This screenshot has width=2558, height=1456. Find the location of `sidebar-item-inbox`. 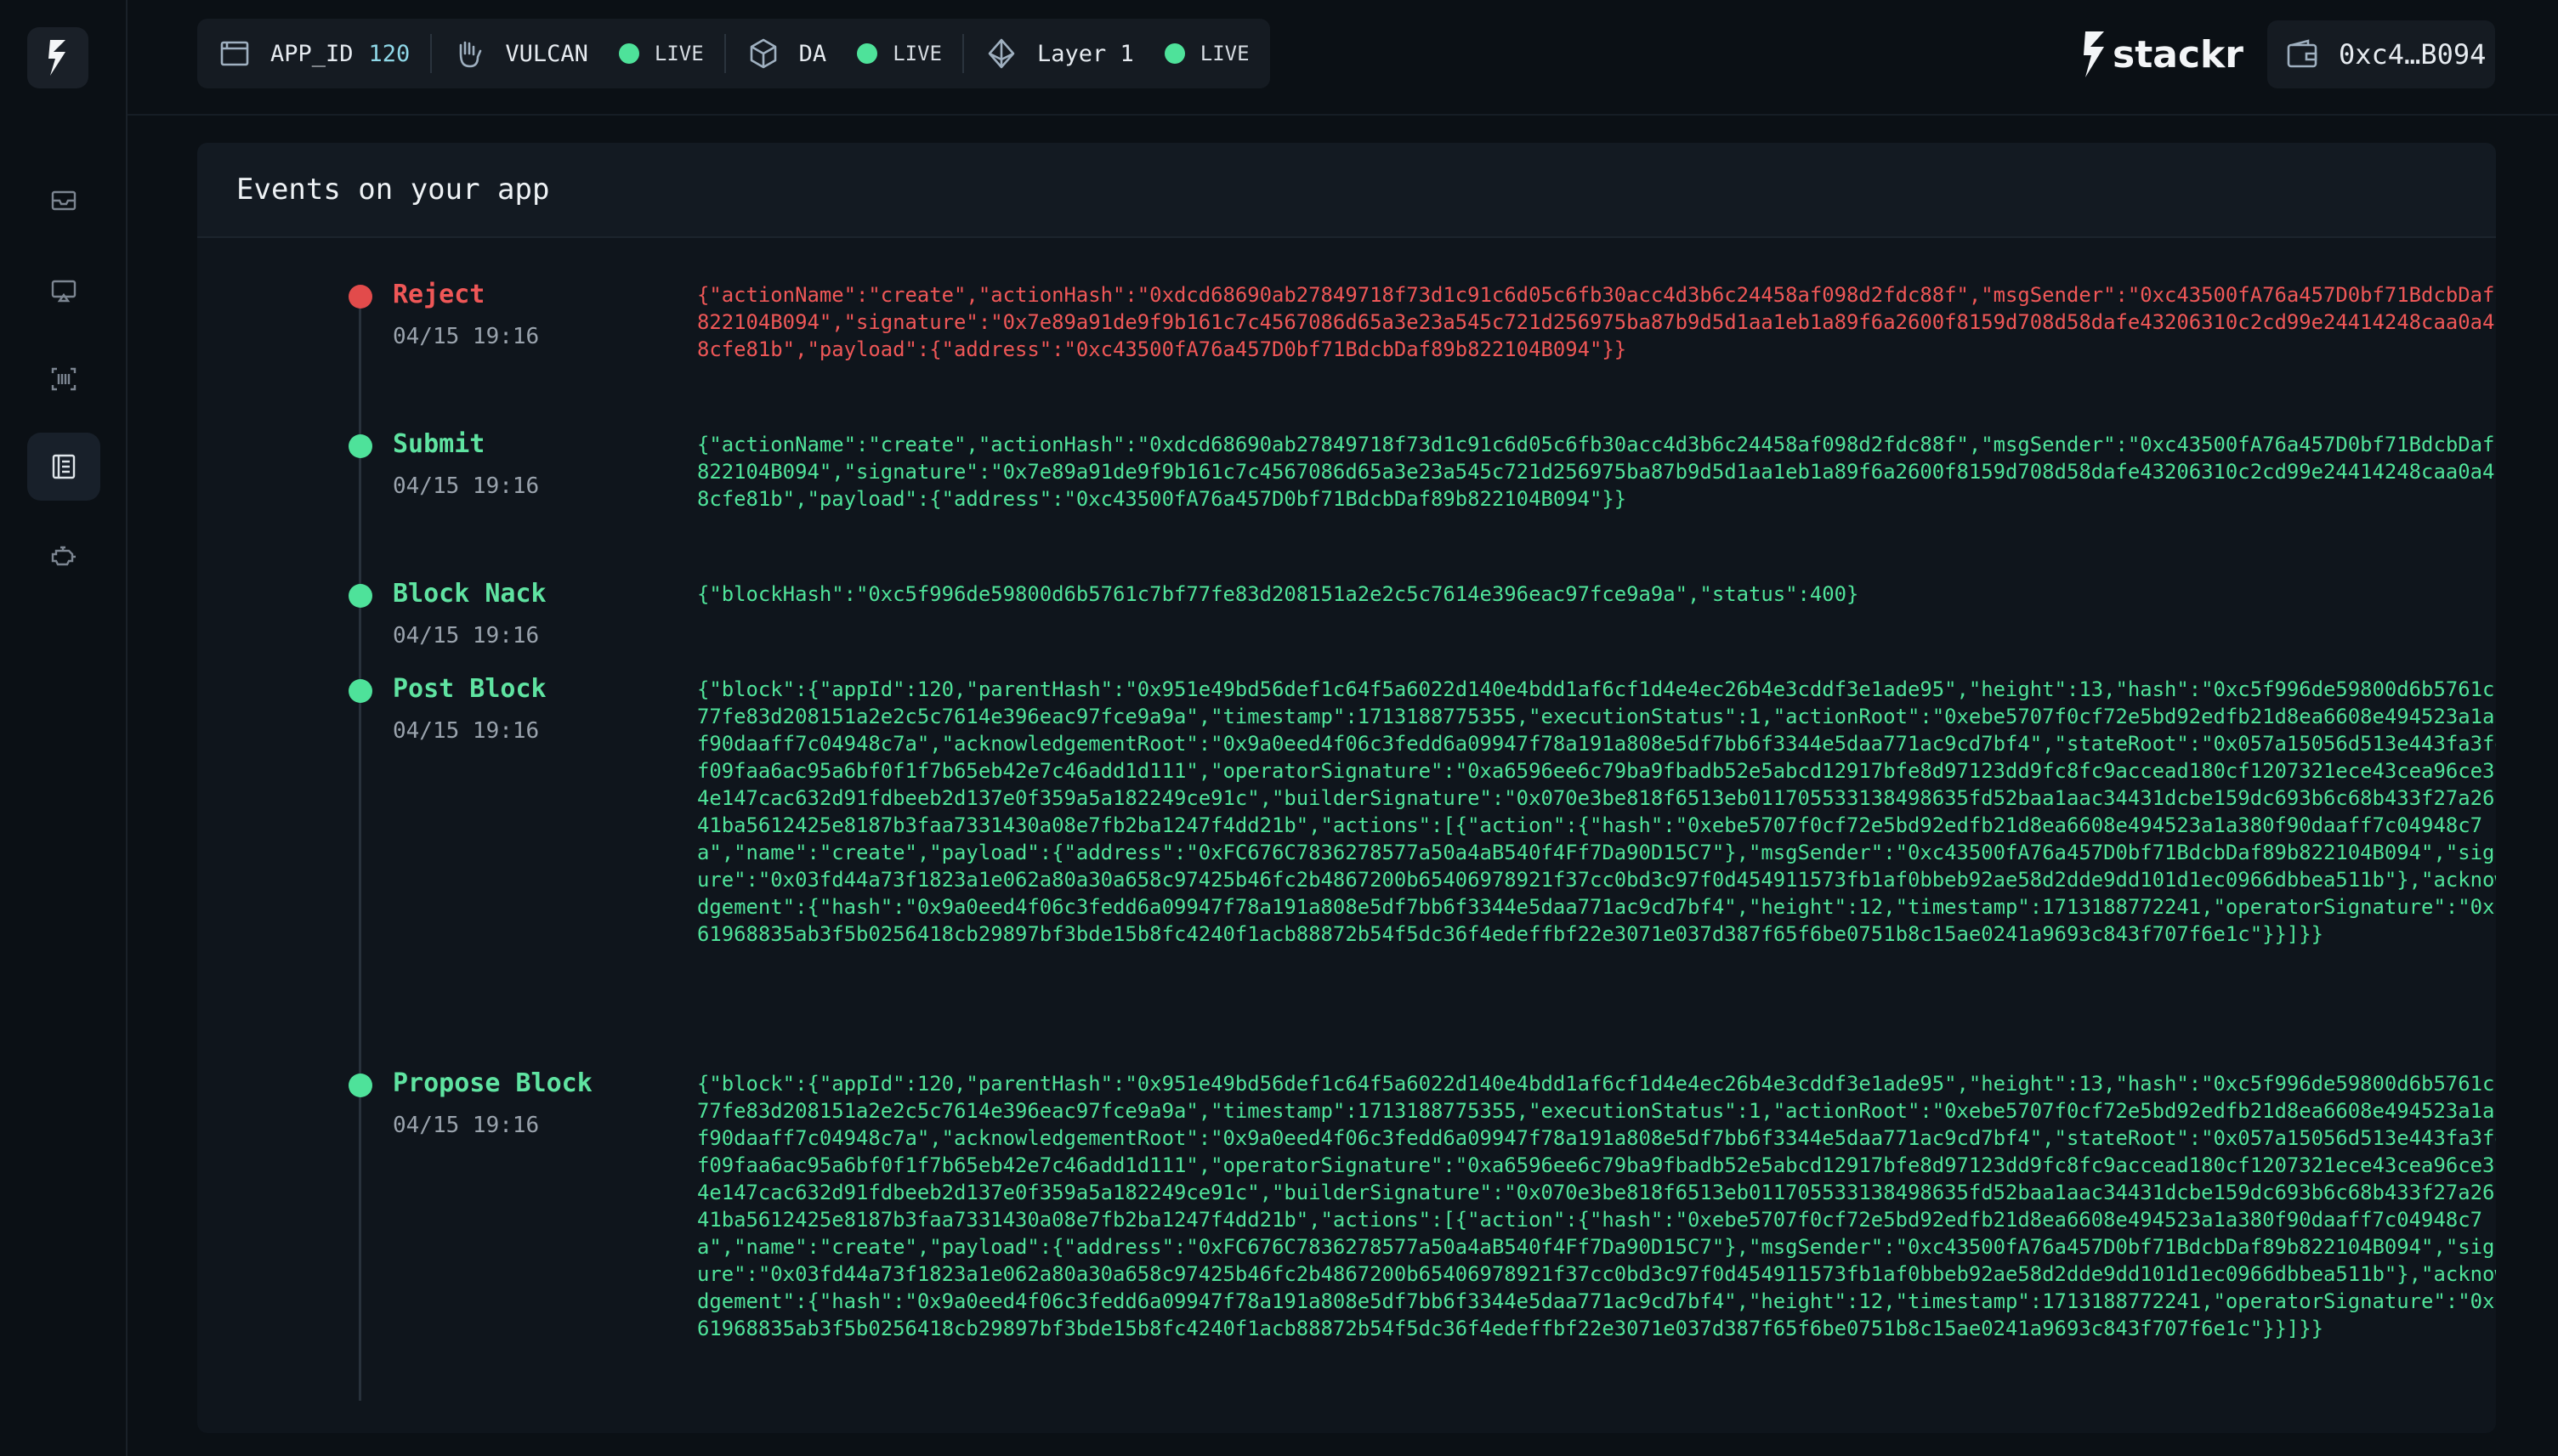

sidebar-item-inbox is located at coordinates (63, 201).